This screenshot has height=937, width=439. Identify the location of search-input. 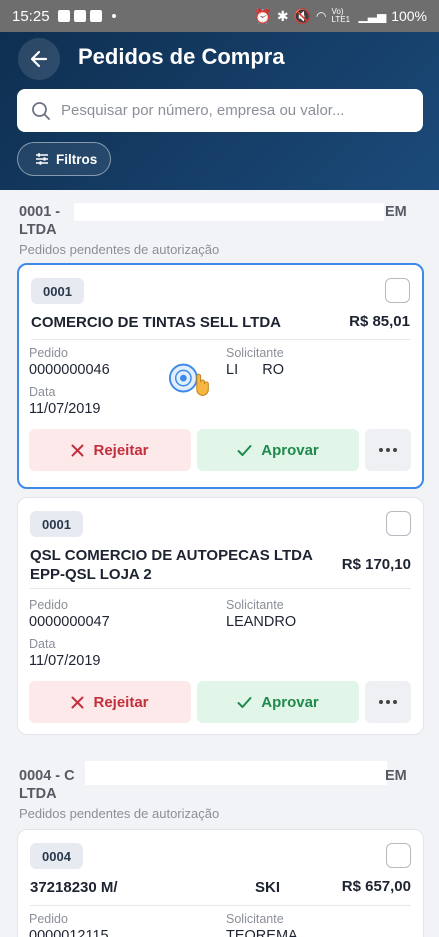
(231, 110).